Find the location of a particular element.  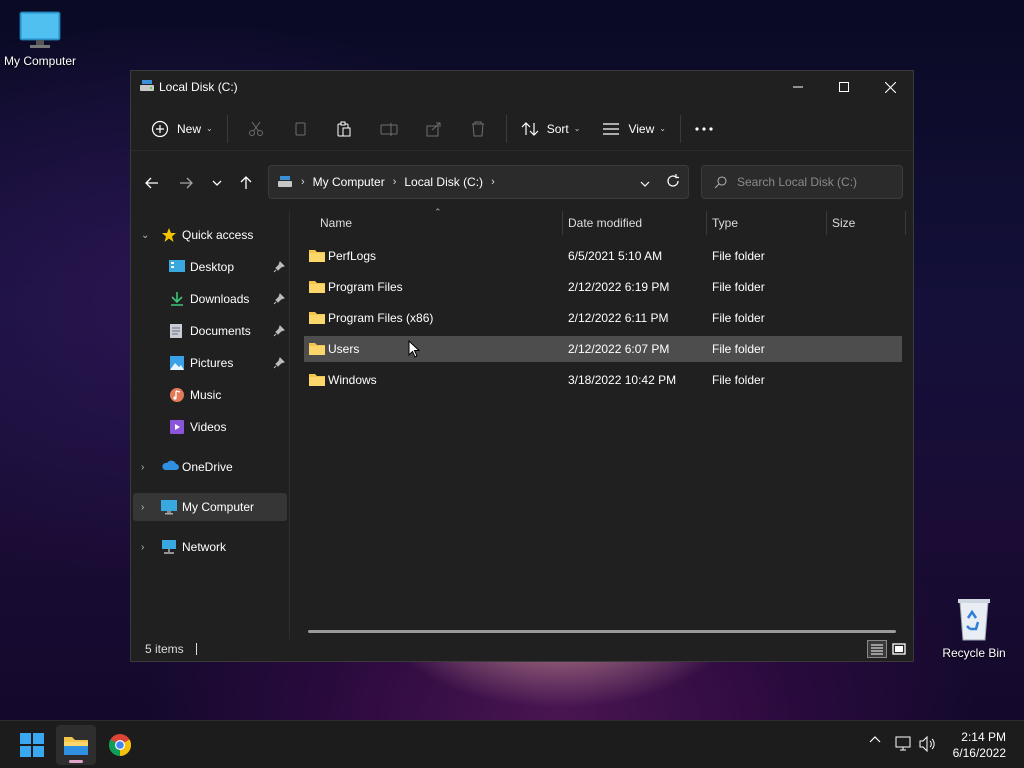

tiles-view-icon is located at coordinates (899, 649).